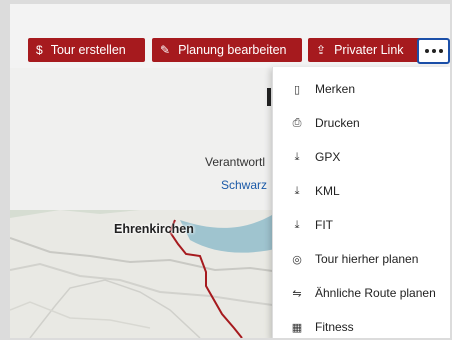 The width and height of the screenshot is (452, 340). What do you see at coordinates (361, 123) in the screenshot?
I see `menu-item-drucken: ⎙ Drucken` at bounding box center [361, 123].